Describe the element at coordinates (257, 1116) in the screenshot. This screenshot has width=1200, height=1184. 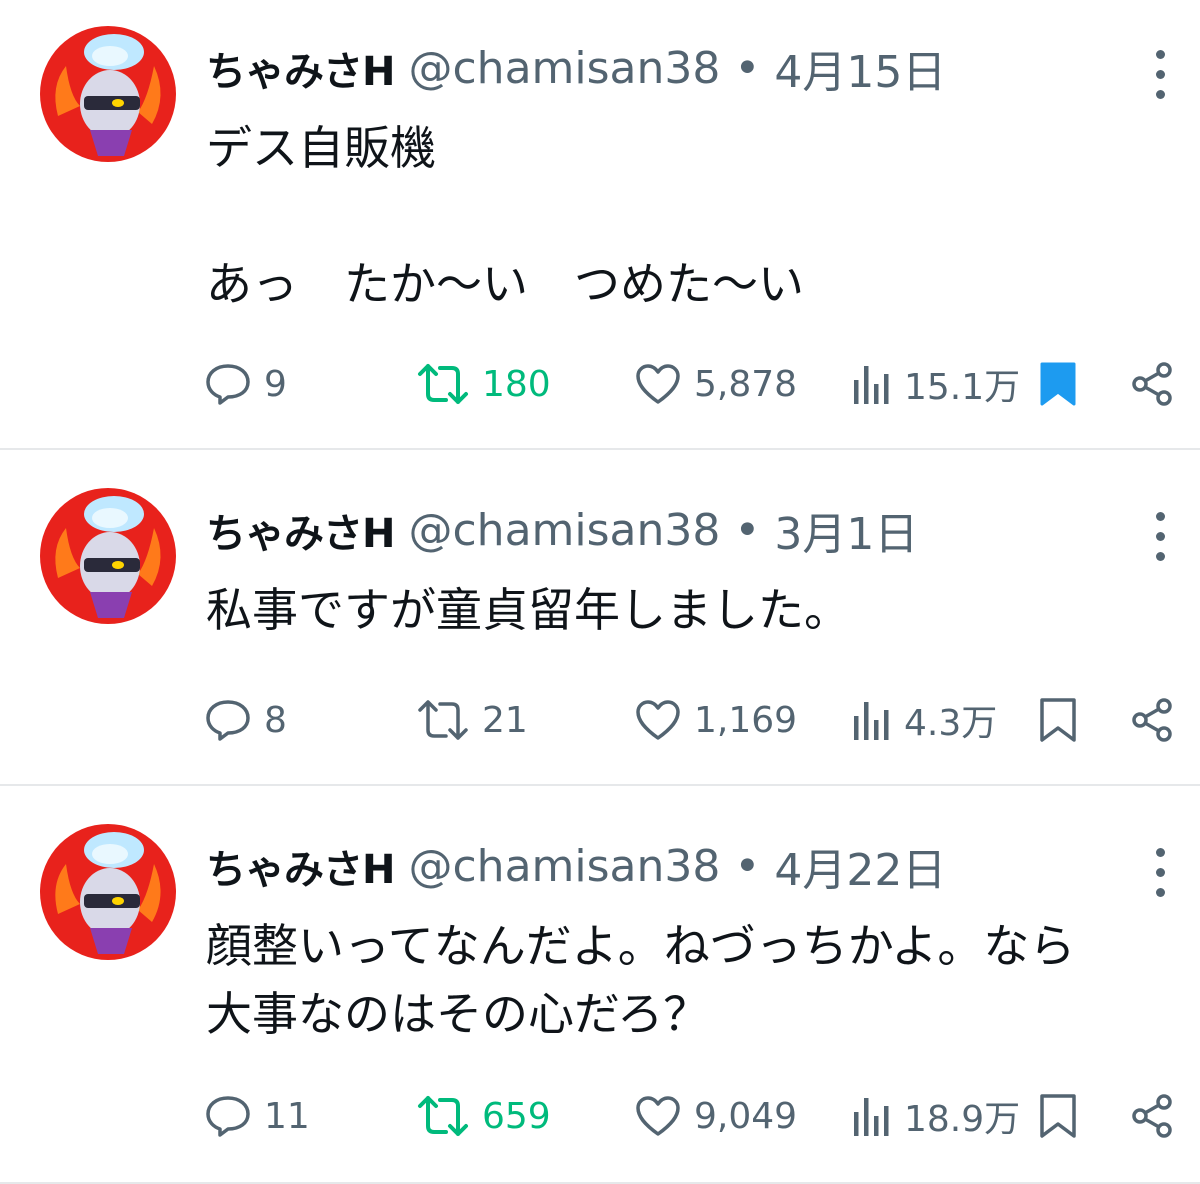
I see `reply-button: 11` at that location.